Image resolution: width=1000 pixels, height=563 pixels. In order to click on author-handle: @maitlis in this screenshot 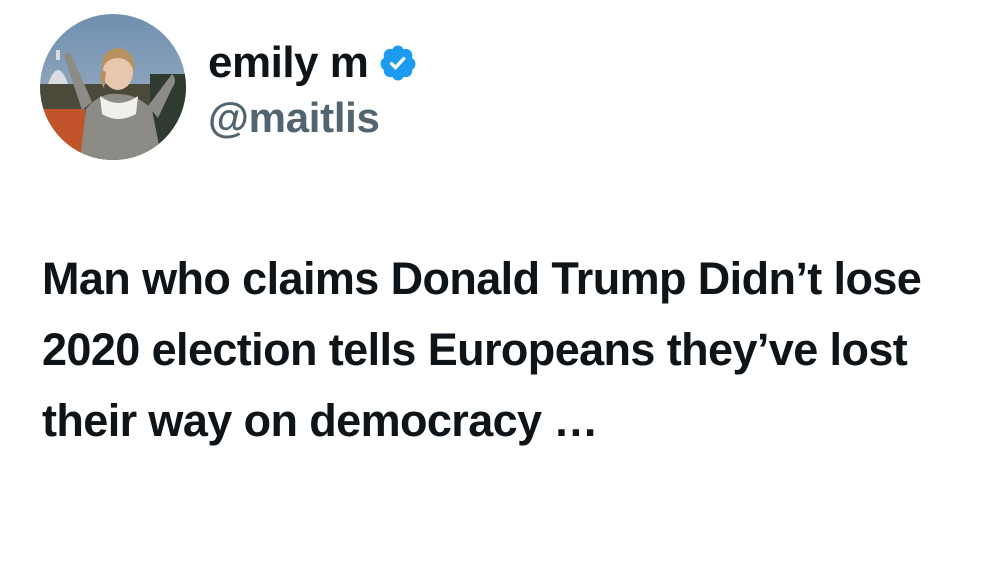, I will do `click(313, 118)`.